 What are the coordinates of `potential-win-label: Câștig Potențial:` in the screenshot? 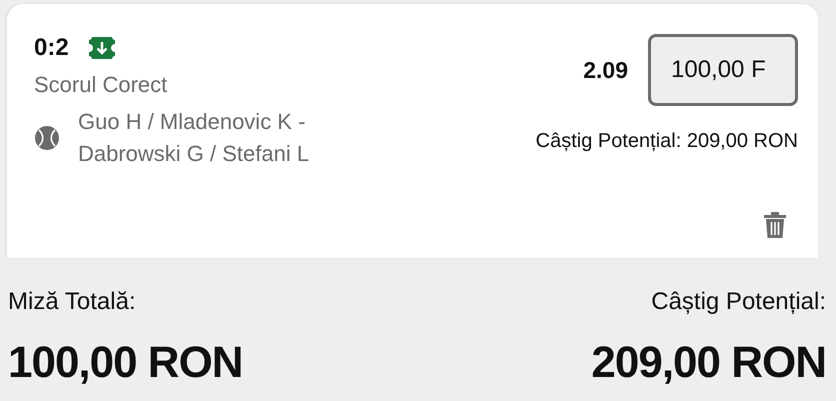 It's located at (738, 302).